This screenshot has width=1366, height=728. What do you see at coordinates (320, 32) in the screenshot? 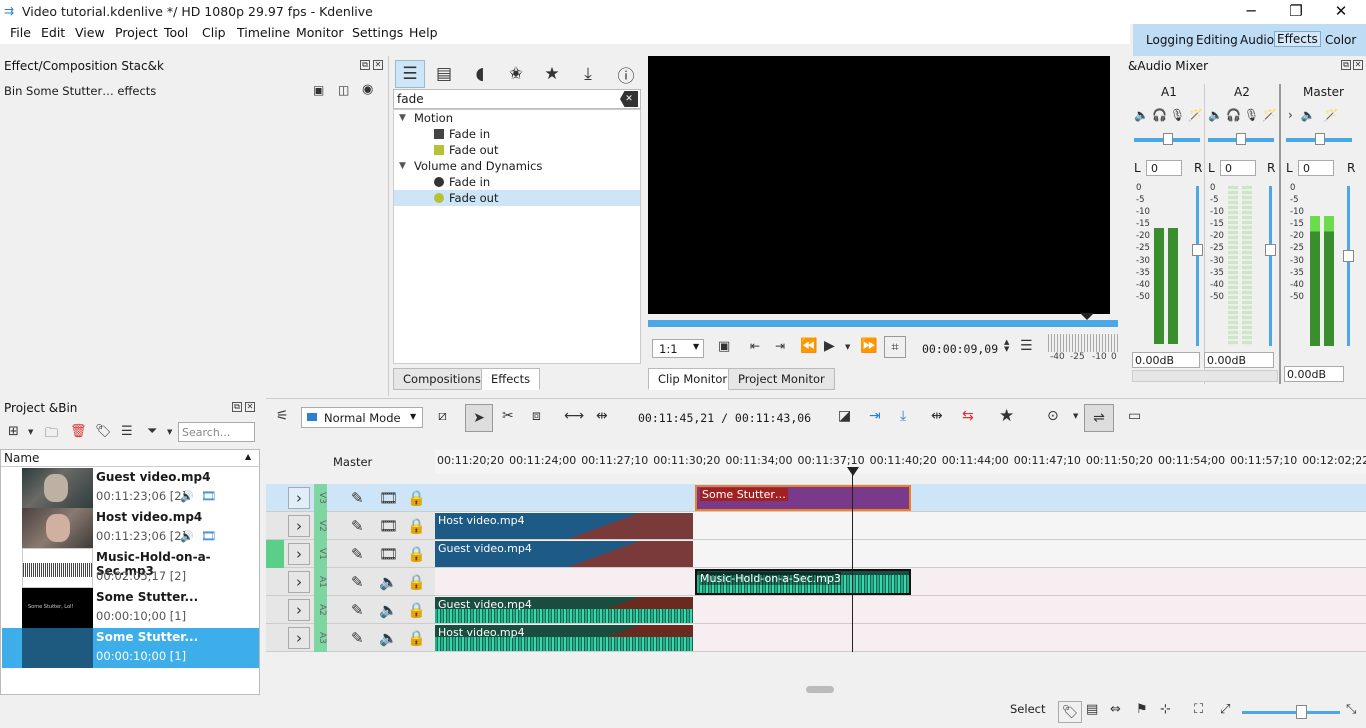
I see `menu-monitor: Monitor` at bounding box center [320, 32].